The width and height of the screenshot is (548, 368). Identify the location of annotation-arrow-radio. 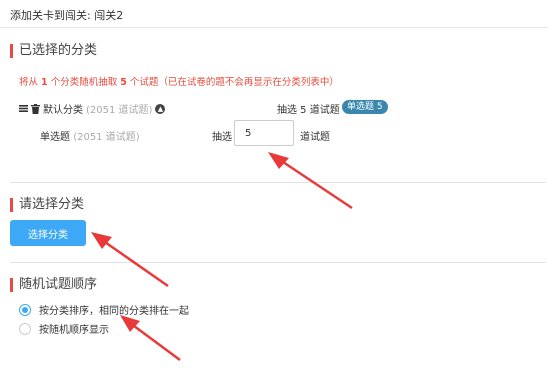
(150, 338).